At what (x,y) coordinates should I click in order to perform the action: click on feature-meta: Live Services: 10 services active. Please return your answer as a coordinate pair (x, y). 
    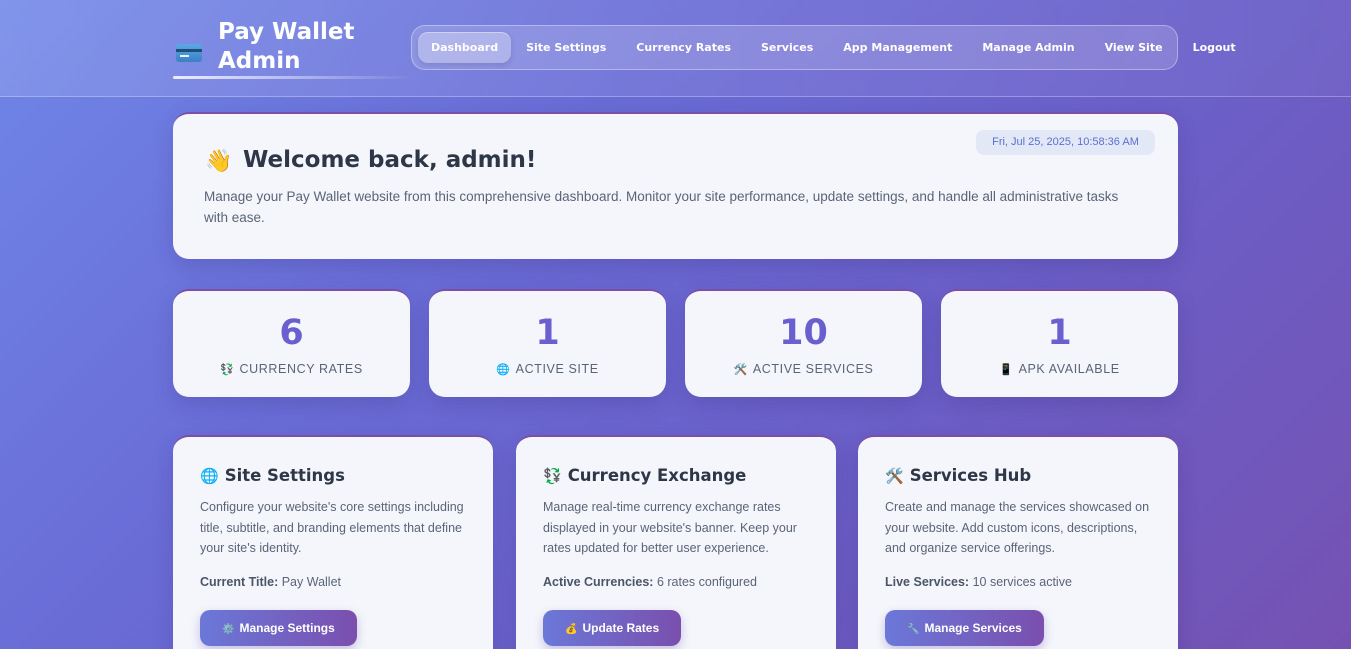
    Looking at the image, I should click on (978, 582).